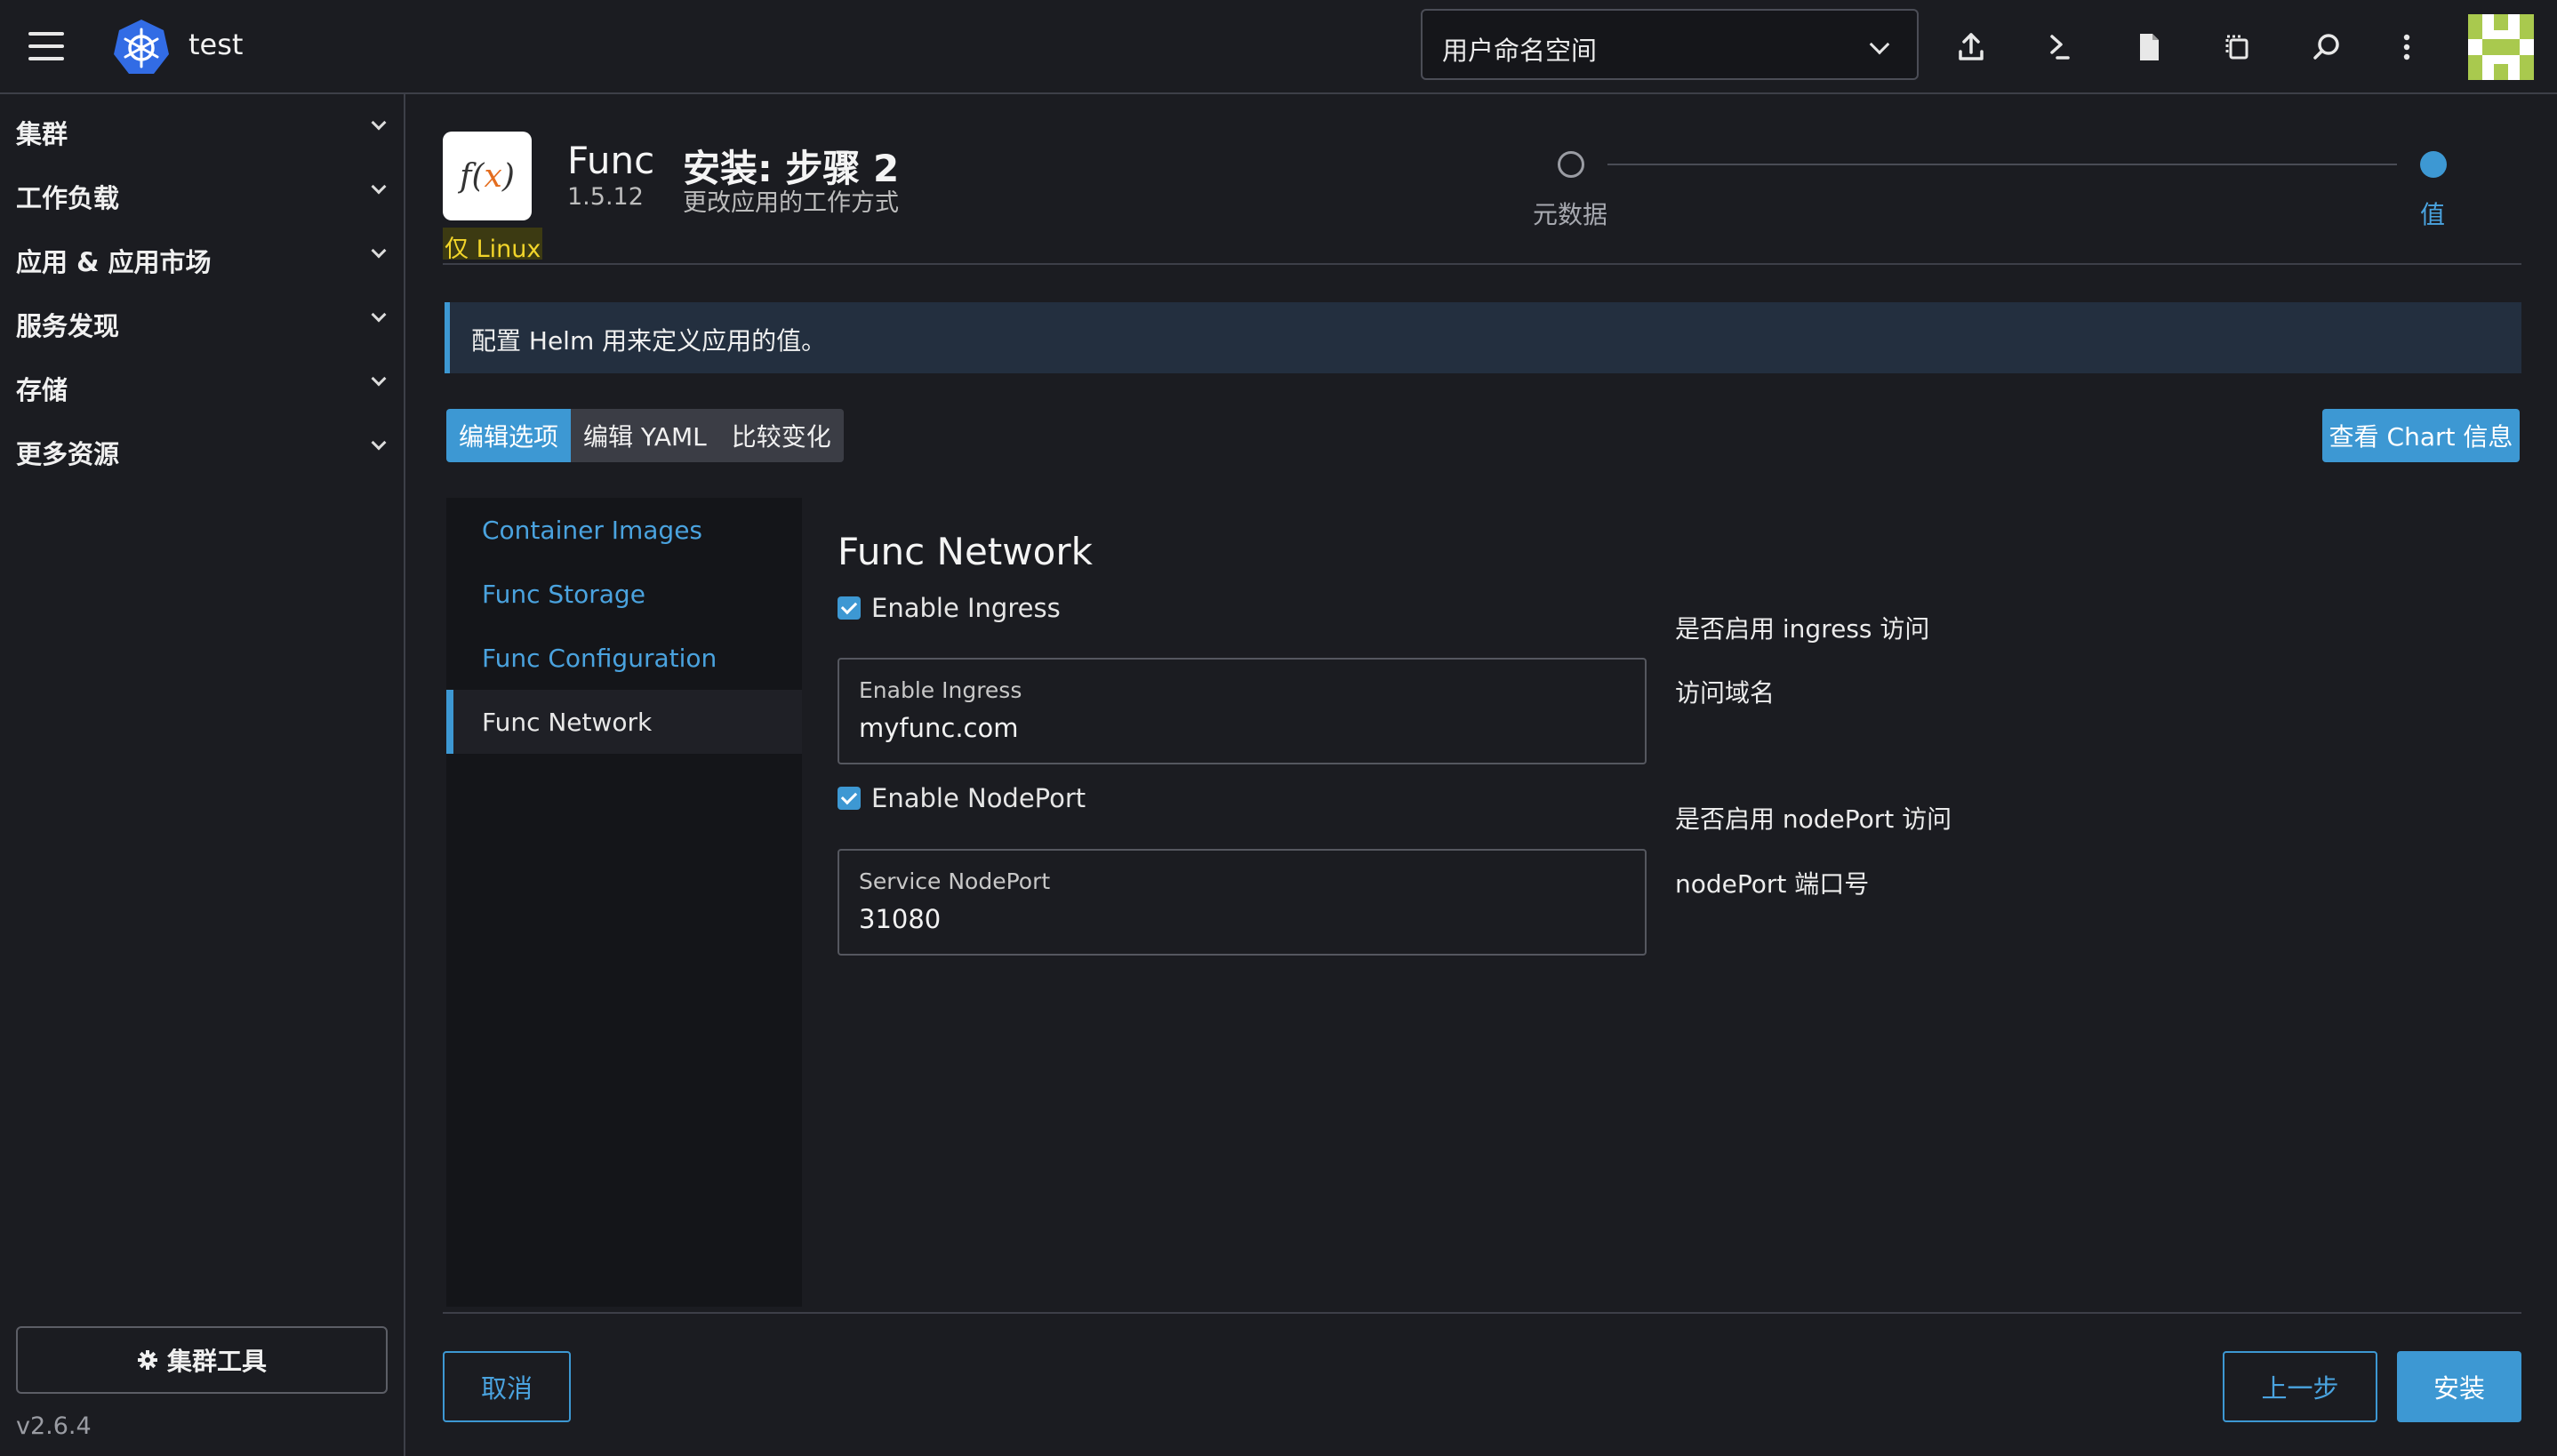 This screenshot has height=1456, width=2557. What do you see at coordinates (781, 435) in the screenshot?
I see `tab-compare-changes: 比较变化` at bounding box center [781, 435].